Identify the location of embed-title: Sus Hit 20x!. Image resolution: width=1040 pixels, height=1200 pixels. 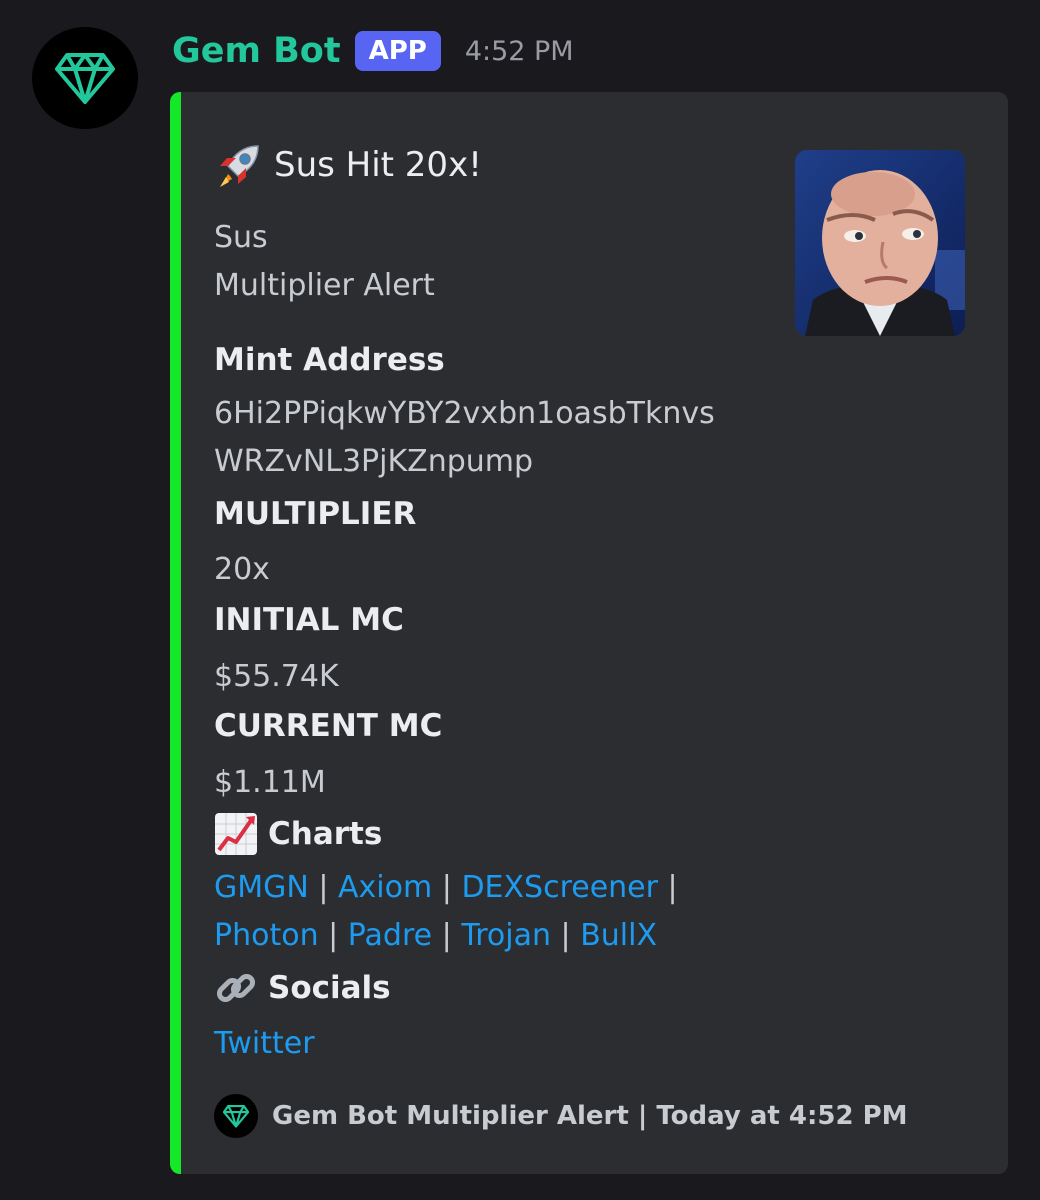
(348, 165).